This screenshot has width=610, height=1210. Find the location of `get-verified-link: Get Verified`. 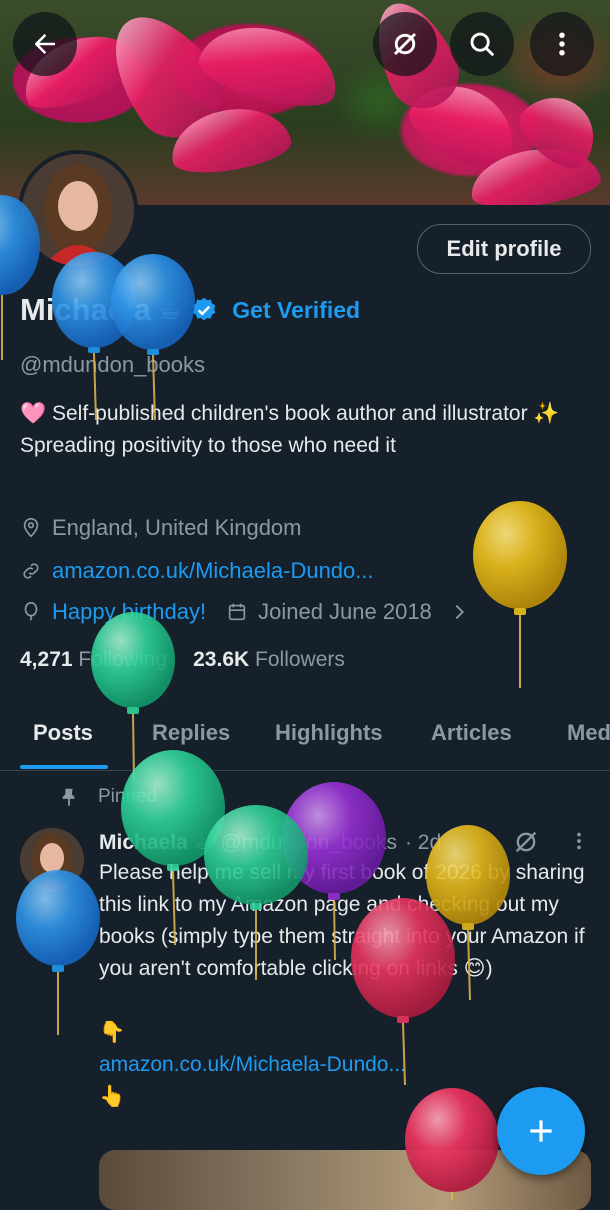

get-verified-link: Get Verified is located at coordinates (296, 310).